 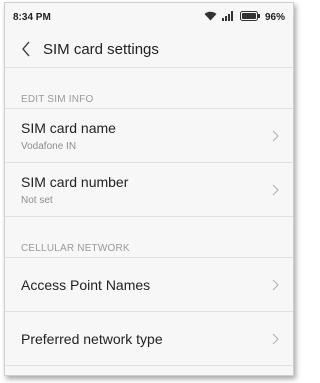 I want to click on signal-icon, so click(x=228, y=17).